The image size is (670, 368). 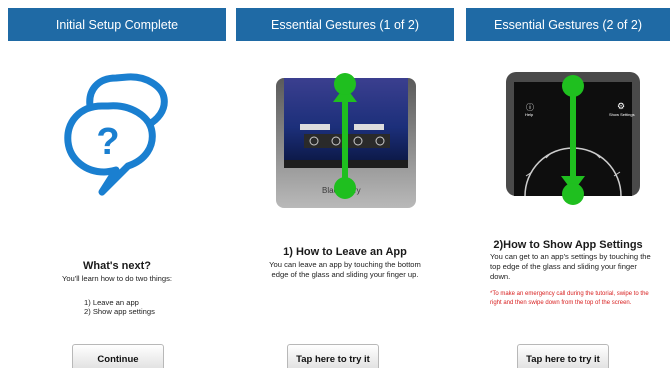 What do you see at coordinates (117, 278) in the screenshot?
I see `intro-text: You'll learn how to do two things:` at bounding box center [117, 278].